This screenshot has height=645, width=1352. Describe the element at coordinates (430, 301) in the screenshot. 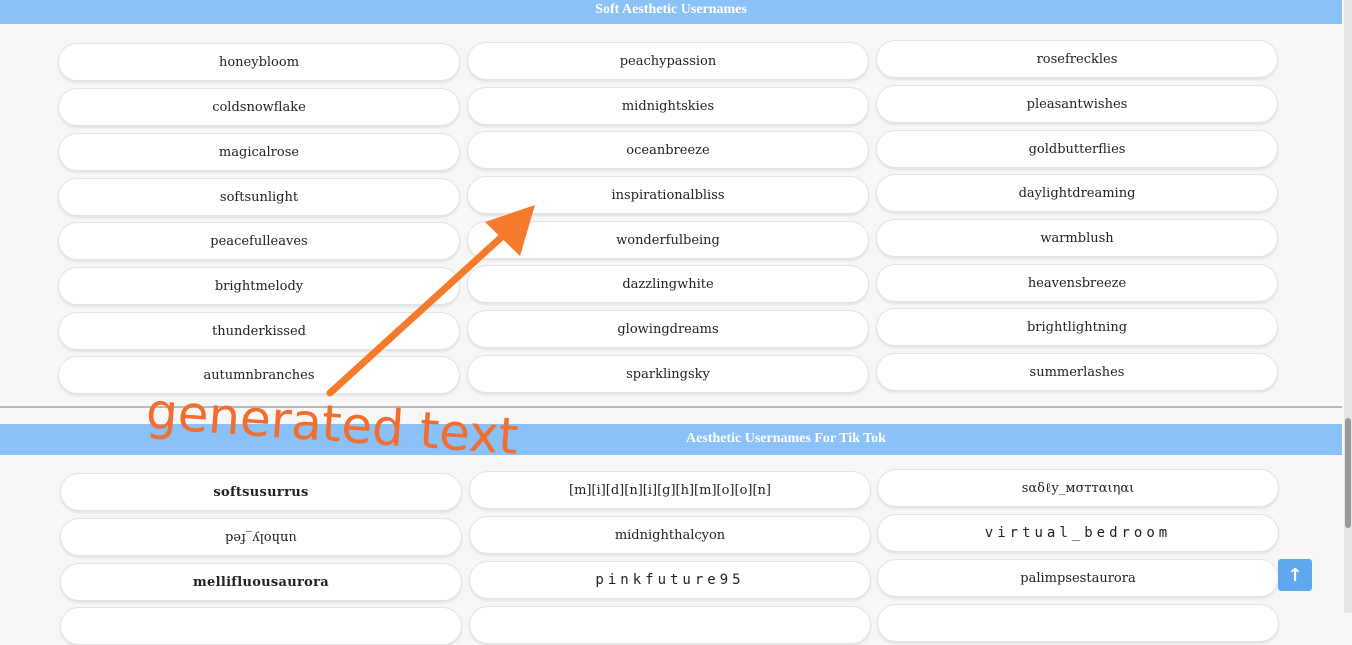

I see `orange-arrow-icon` at that location.